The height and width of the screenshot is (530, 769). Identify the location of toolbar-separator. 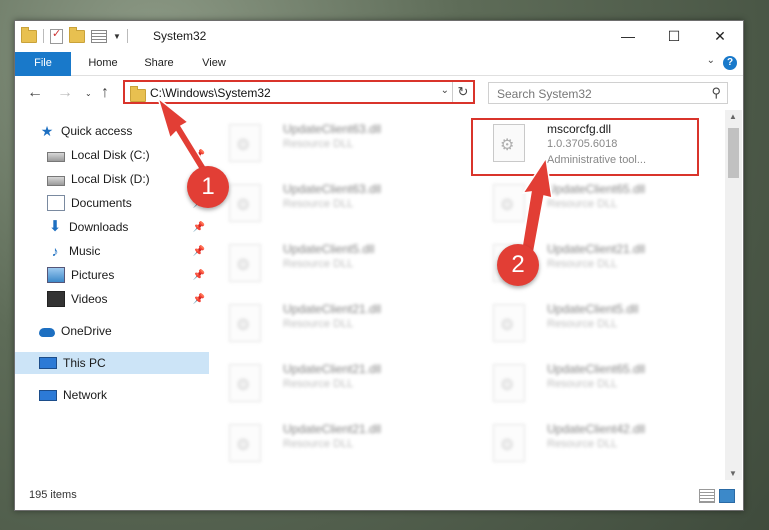
(43, 36).